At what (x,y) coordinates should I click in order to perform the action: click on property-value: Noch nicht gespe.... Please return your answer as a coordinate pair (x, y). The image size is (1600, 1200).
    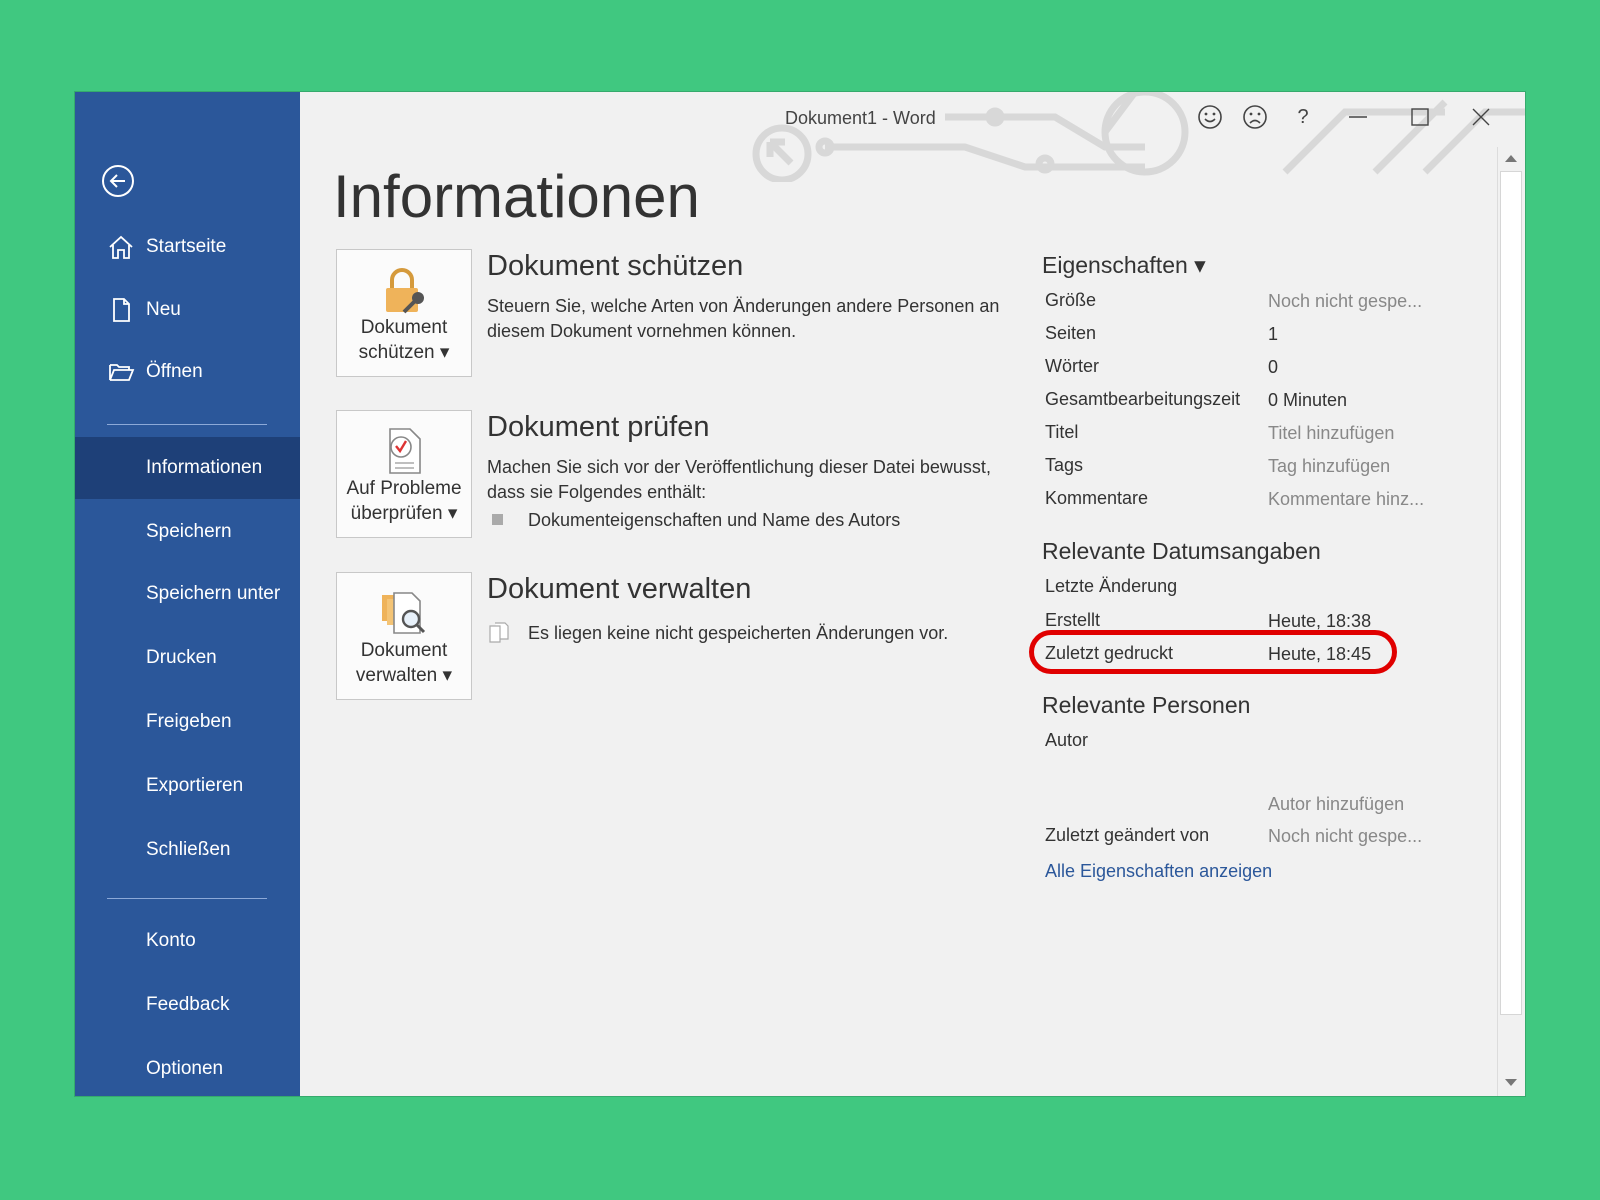
    Looking at the image, I should click on (1345, 301).